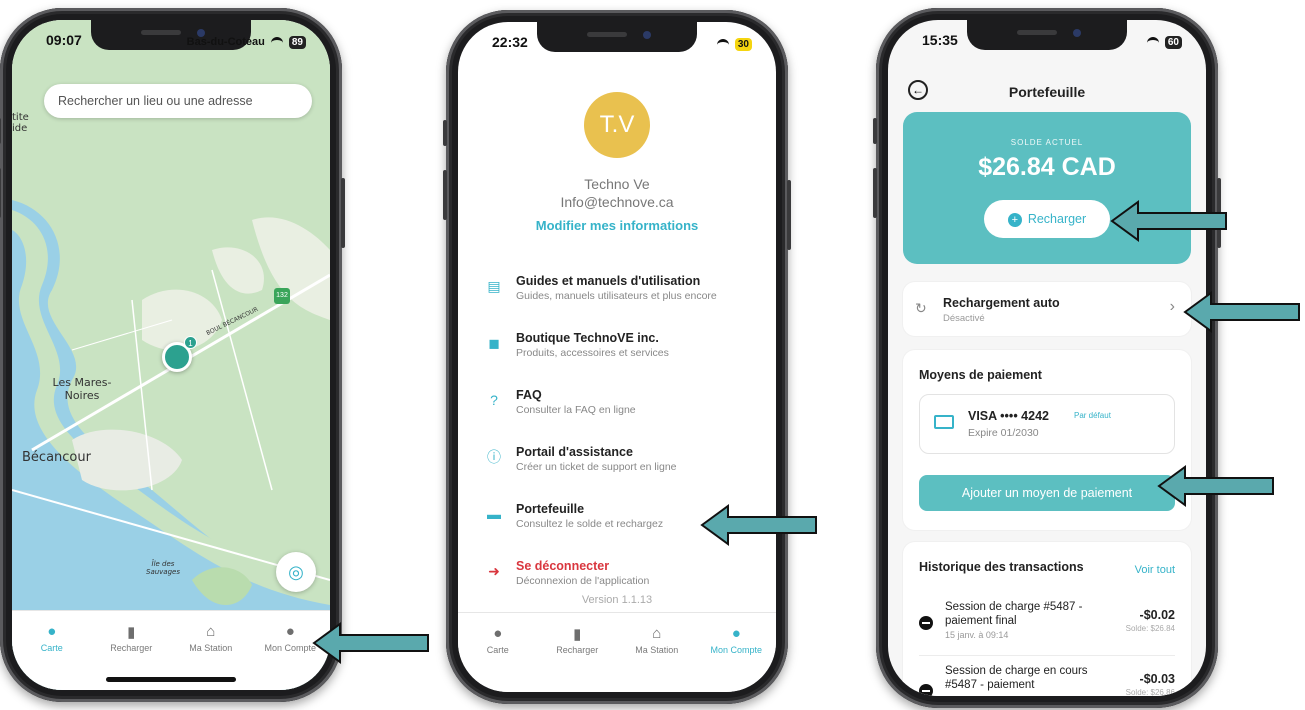  What do you see at coordinates (1052, 42) in the screenshot?
I see `status-bar: 15:35 60` at bounding box center [1052, 42].